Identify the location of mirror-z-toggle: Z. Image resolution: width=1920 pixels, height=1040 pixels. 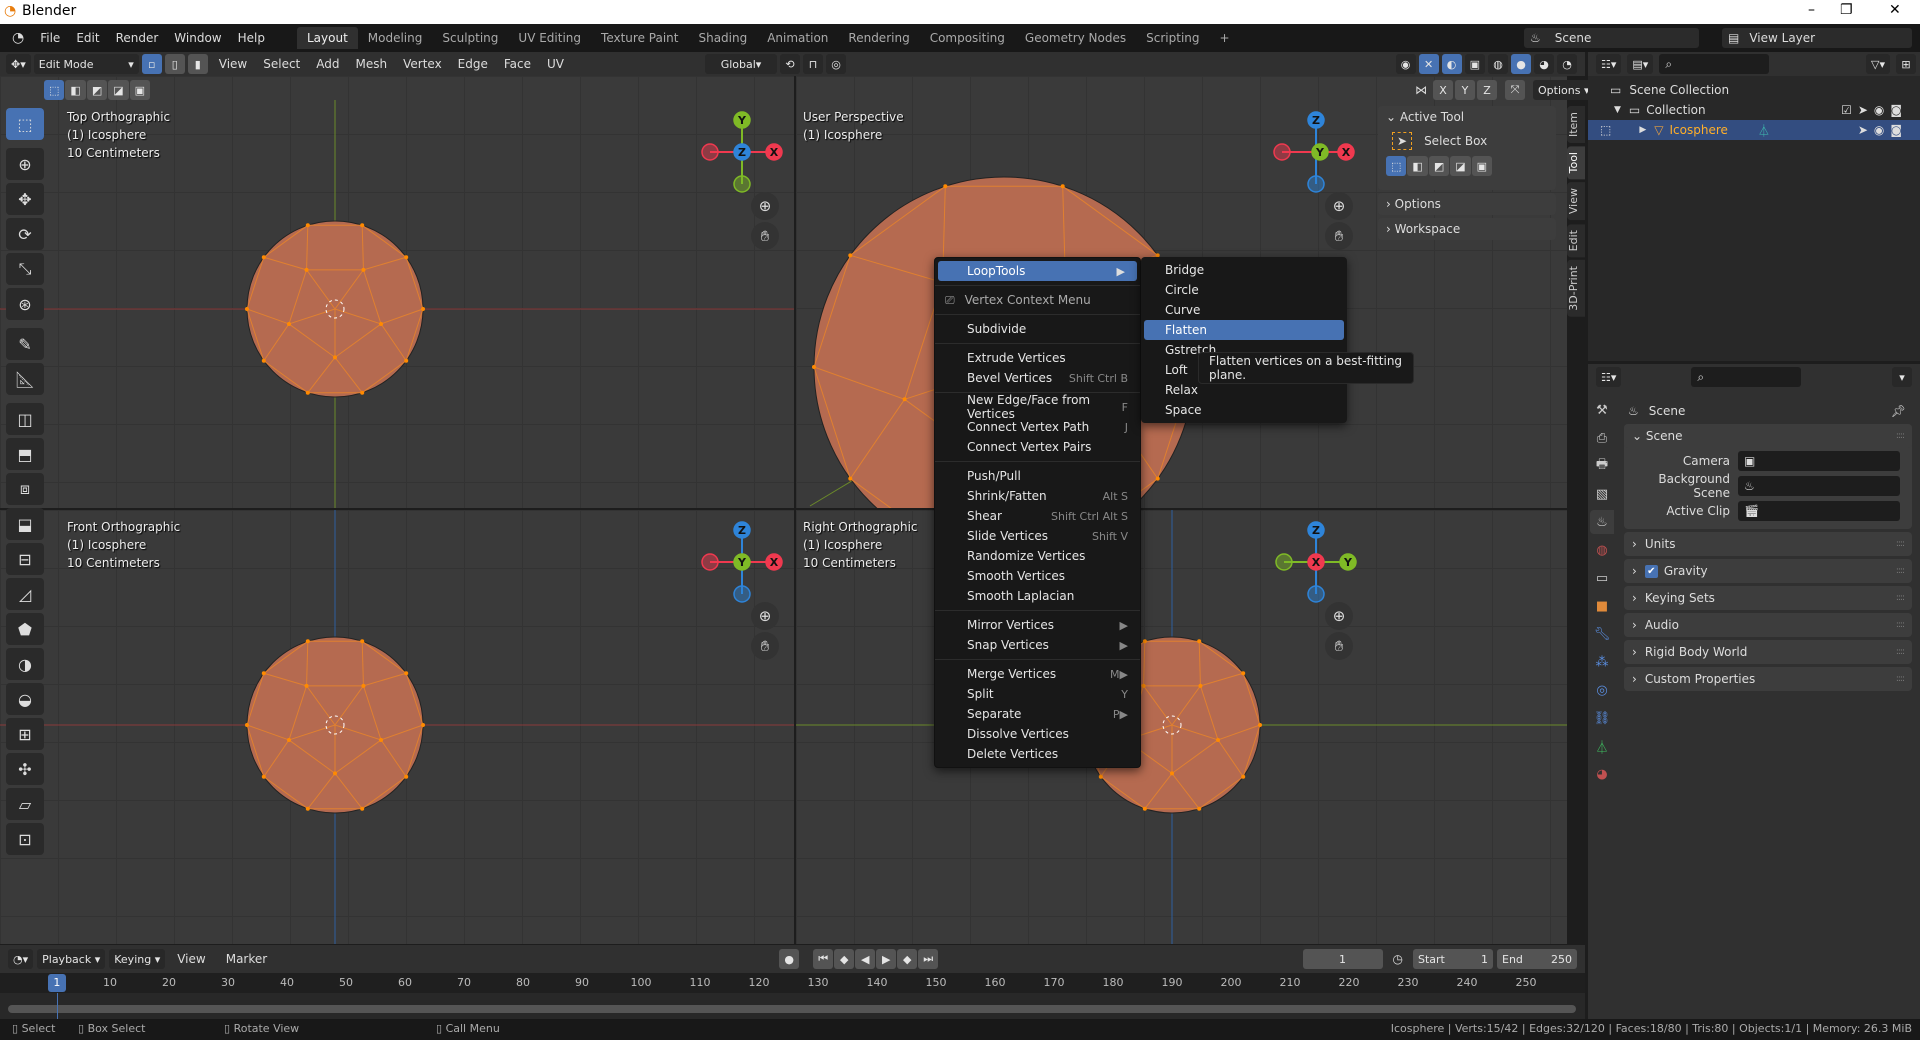
(1487, 90).